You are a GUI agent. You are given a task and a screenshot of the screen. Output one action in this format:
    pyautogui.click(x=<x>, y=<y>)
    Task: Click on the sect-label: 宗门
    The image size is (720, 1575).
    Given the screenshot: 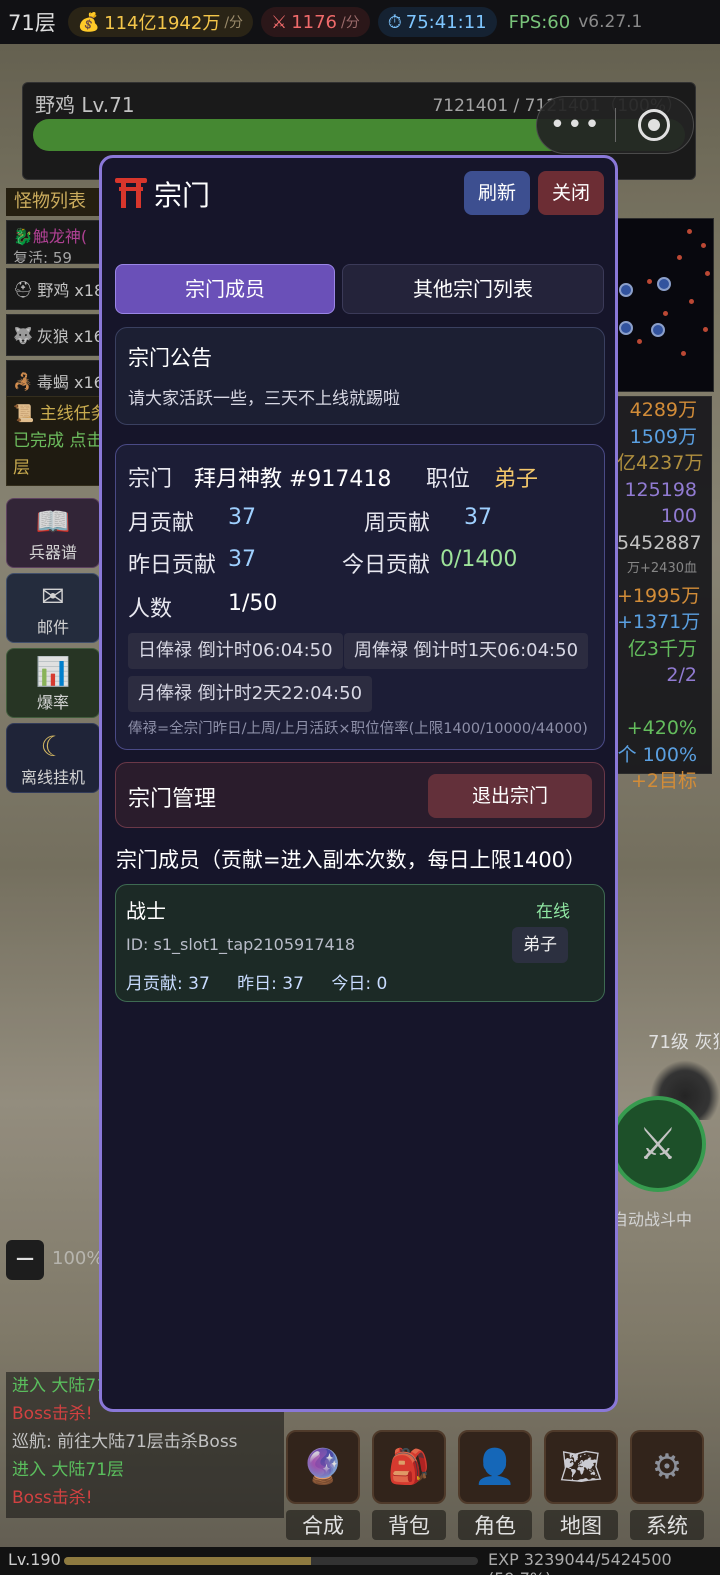 What is the action you would take?
    pyautogui.click(x=150, y=479)
    